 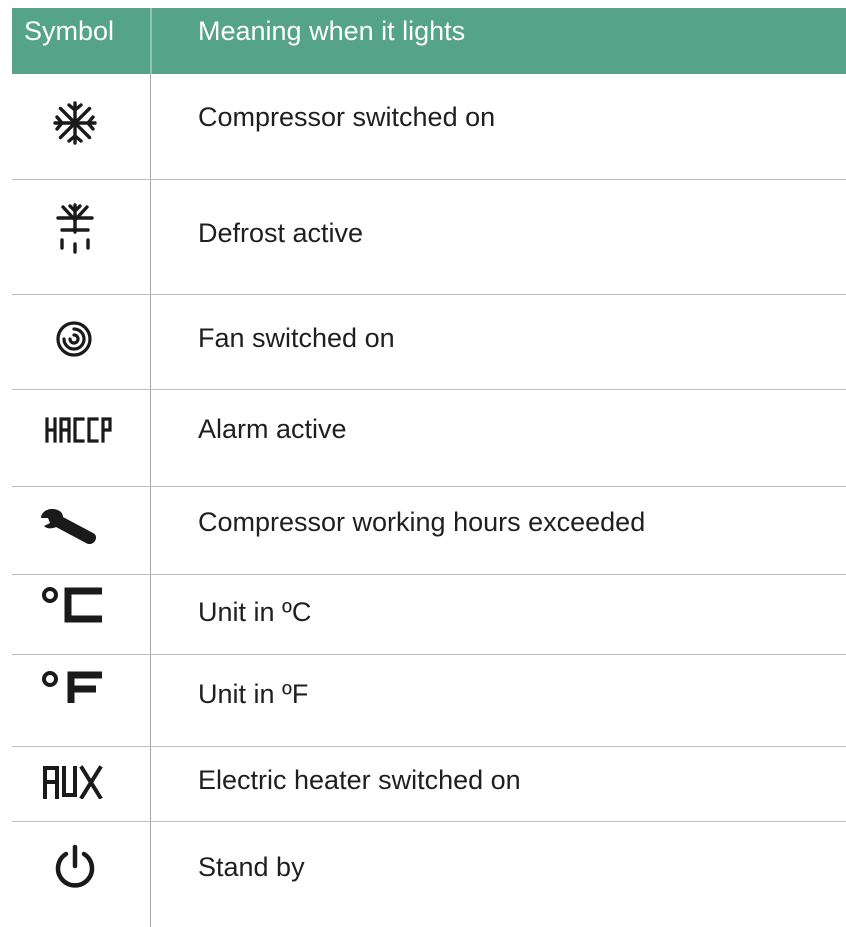 What do you see at coordinates (296, 338) in the screenshot?
I see `row-meaning: Fan switched on` at bounding box center [296, 338].